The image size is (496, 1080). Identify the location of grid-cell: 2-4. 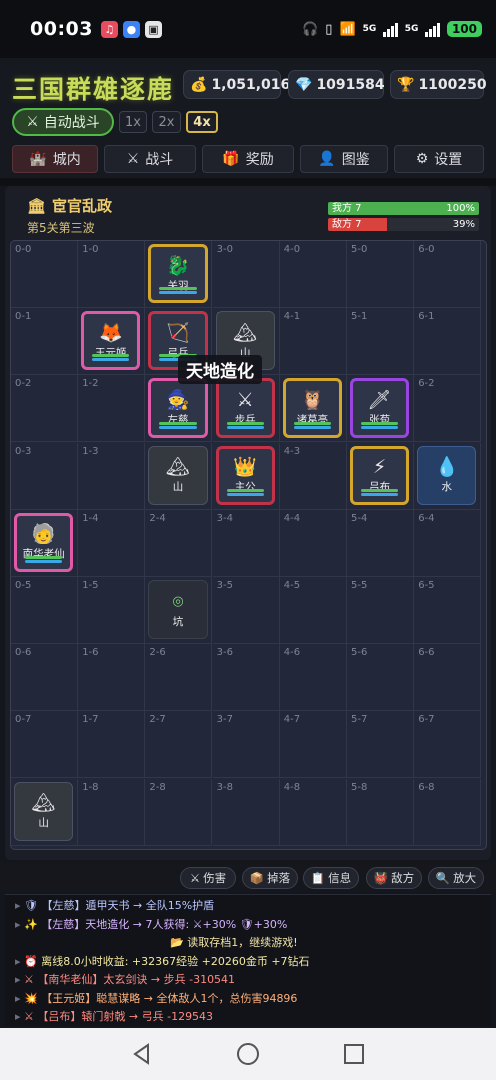
(179, 543).